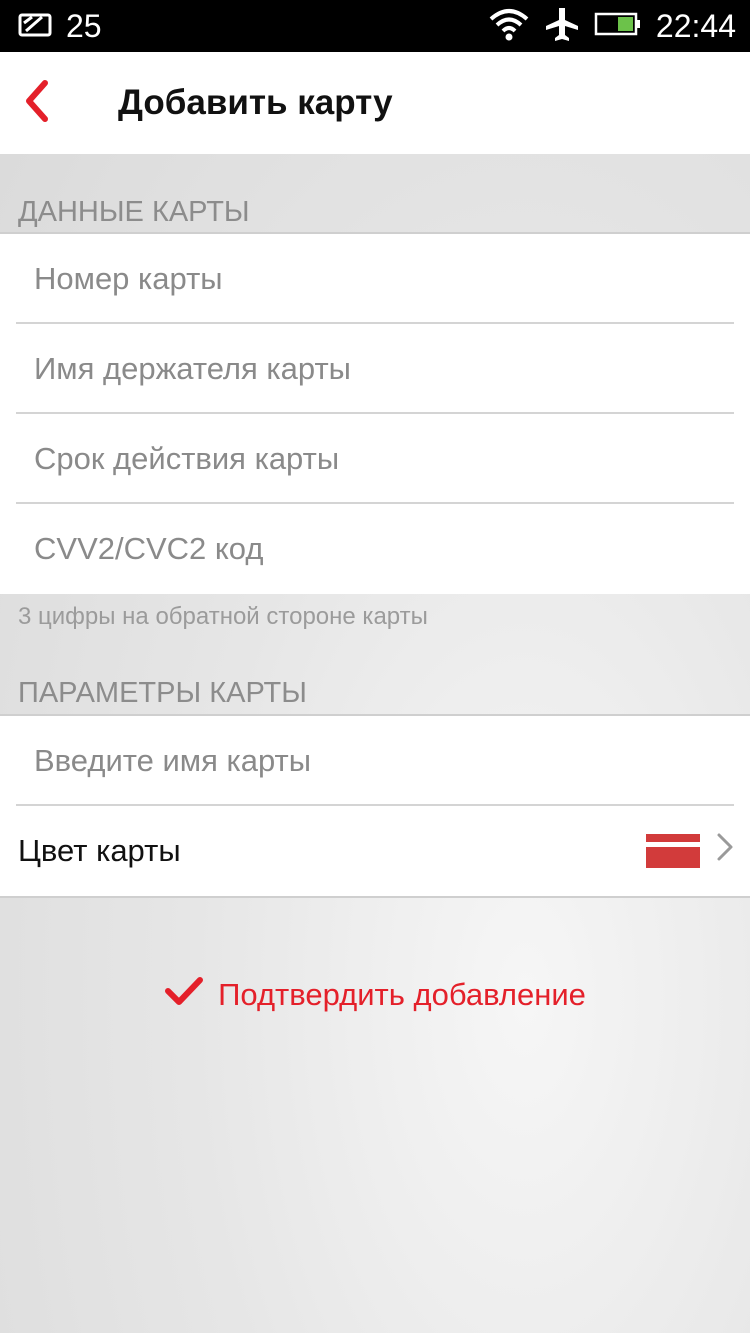  What do you see at coordinates (128, 278) in the screenshot?
I see `card-number-placeholder: Номер карты` at bounding box center [128, 278].